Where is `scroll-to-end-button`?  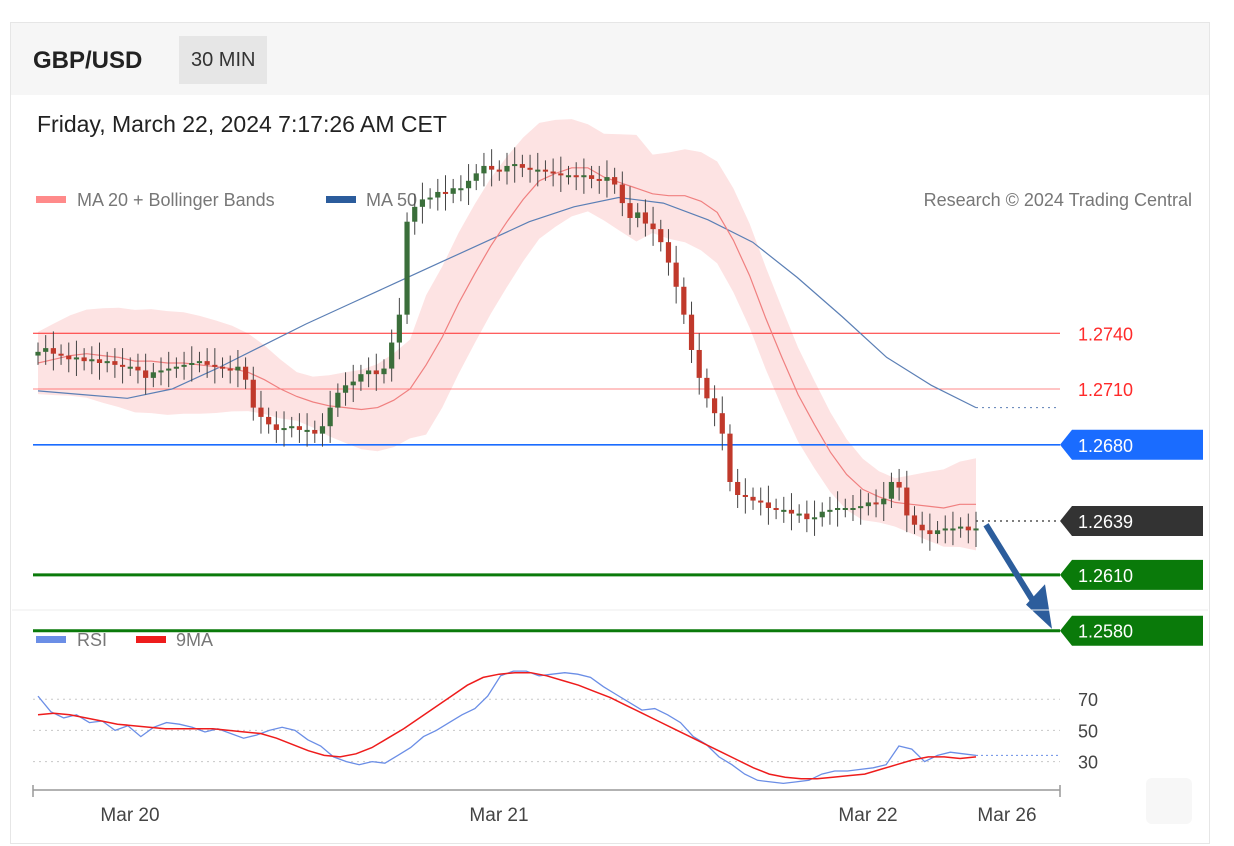
scroll-to-end-button is located at coordinates (1169, 801).